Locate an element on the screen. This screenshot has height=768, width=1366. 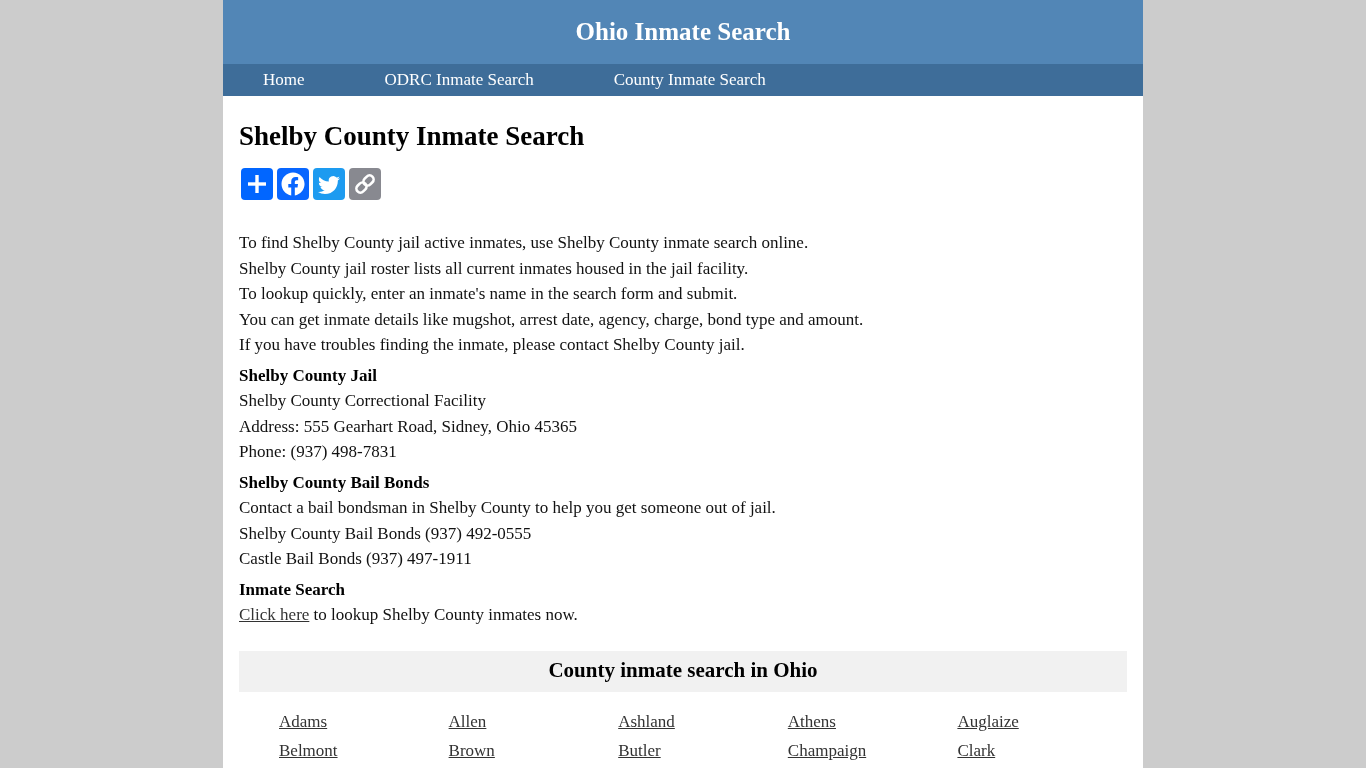
intro-text: You can get inmate details like mugshot, arrest date, agency, charge, bond type and amount. is located at coordinates (552, 319).